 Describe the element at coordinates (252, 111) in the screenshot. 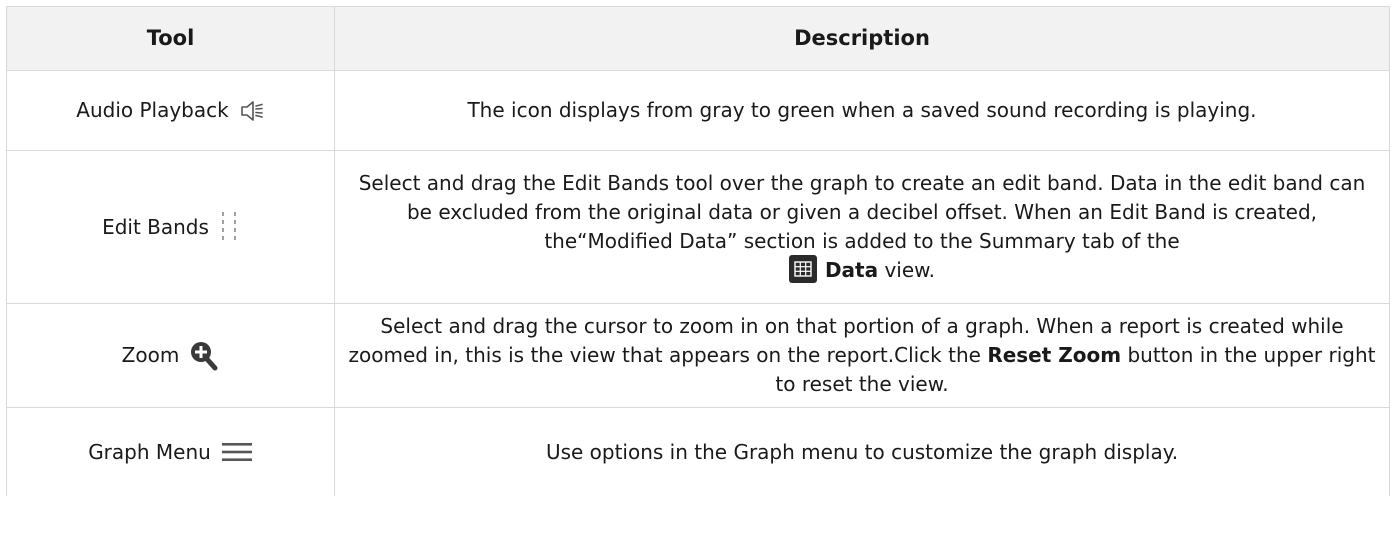

I see `speaker-volume-icon` at that location.